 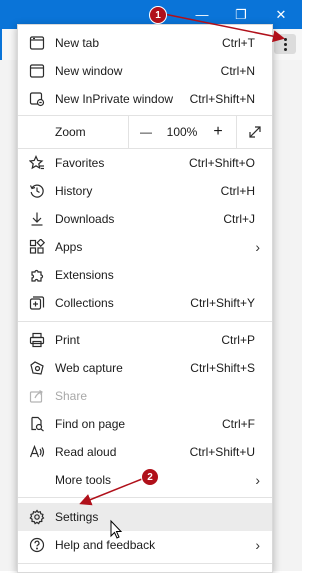 I want to click on plus-icon: +, so click(x=218, y=131).